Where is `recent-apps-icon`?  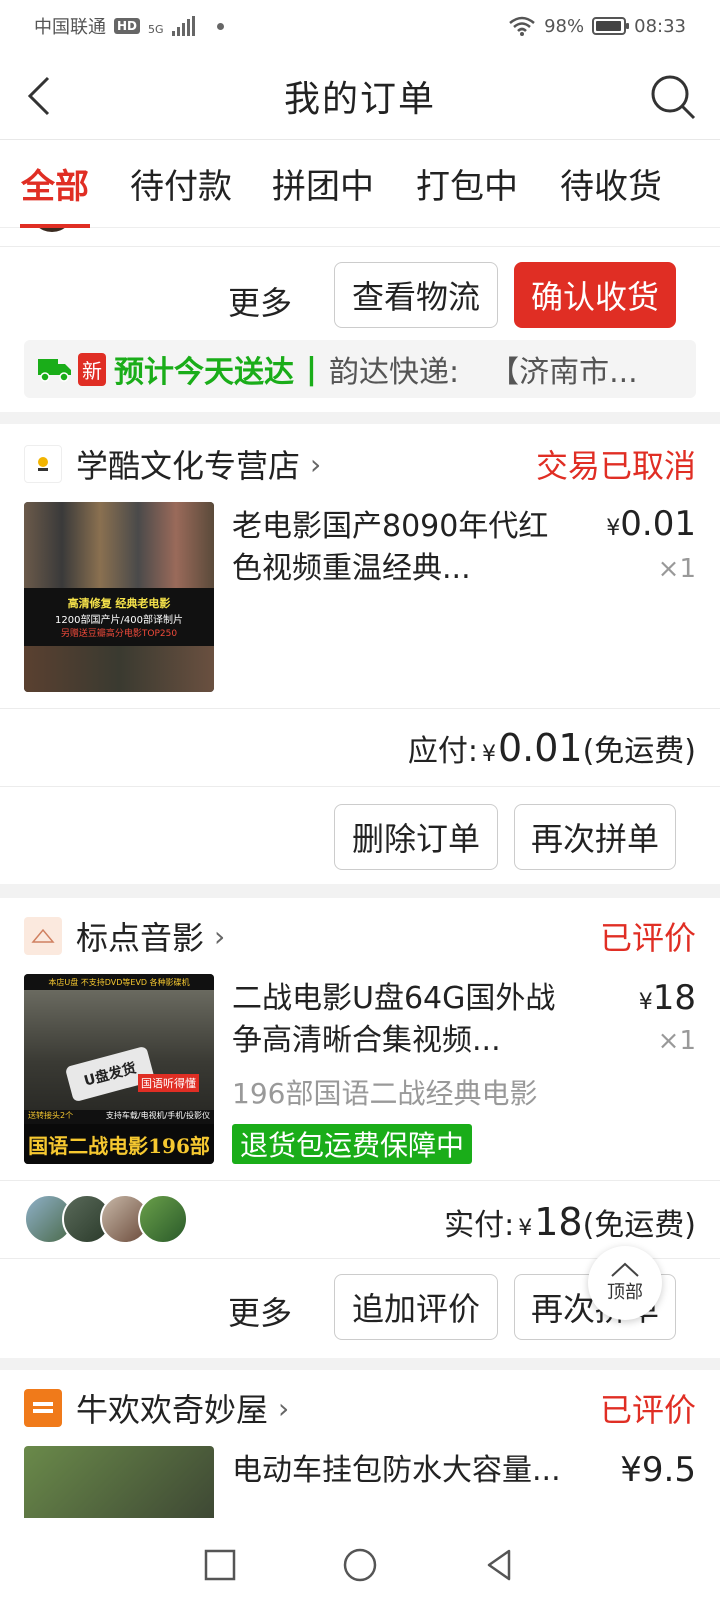 recent-apps-icon is located at coordinates (220, 1565).